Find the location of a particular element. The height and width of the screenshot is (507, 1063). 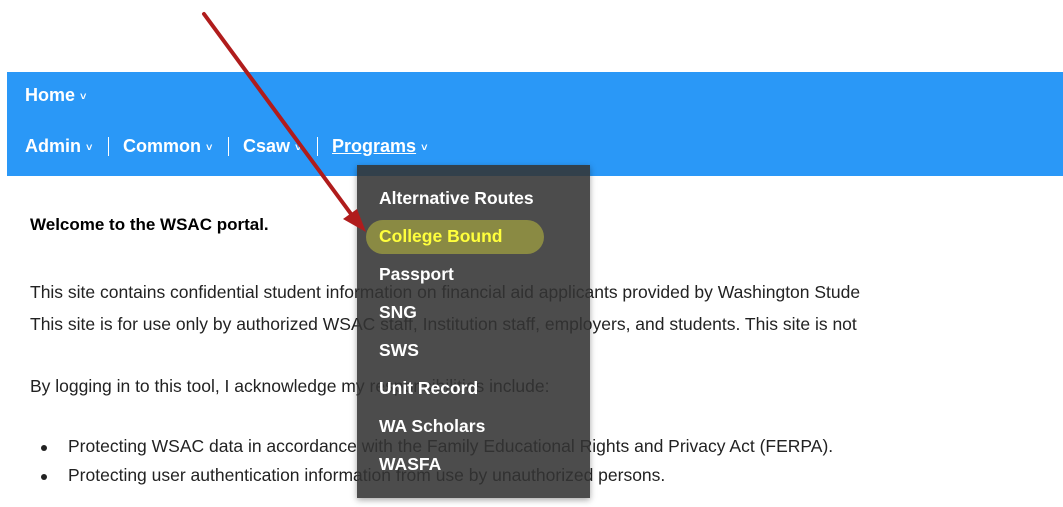

menu-item-sng: SNG is located at coordinates (398, 312).